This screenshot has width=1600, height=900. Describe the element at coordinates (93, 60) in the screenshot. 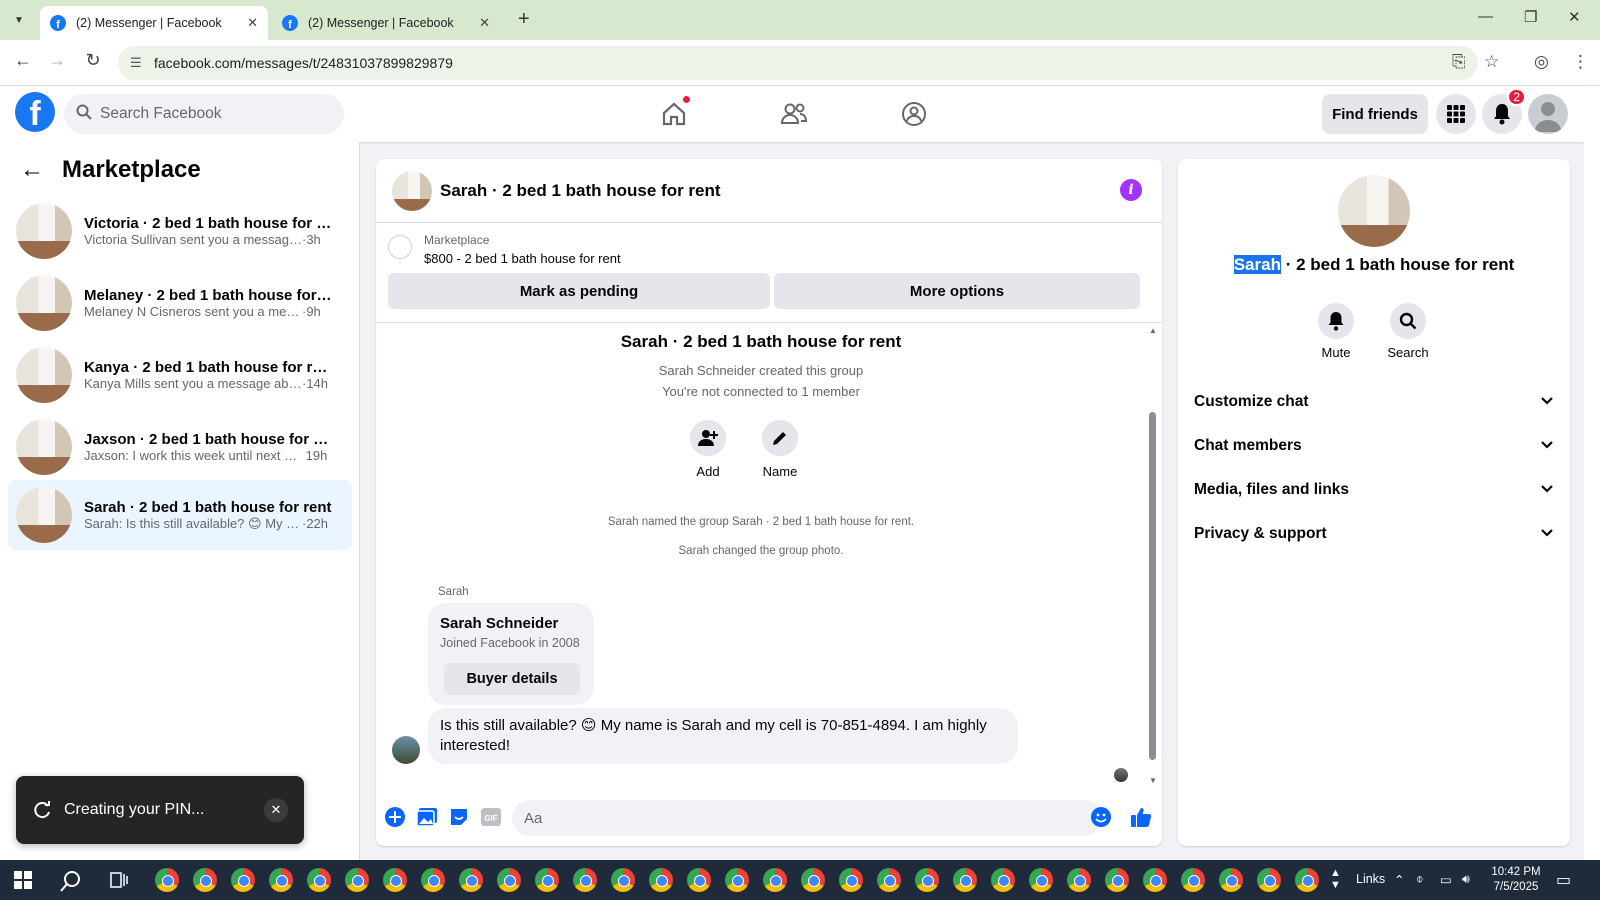

I see `reload-icon: ↻` at that location.